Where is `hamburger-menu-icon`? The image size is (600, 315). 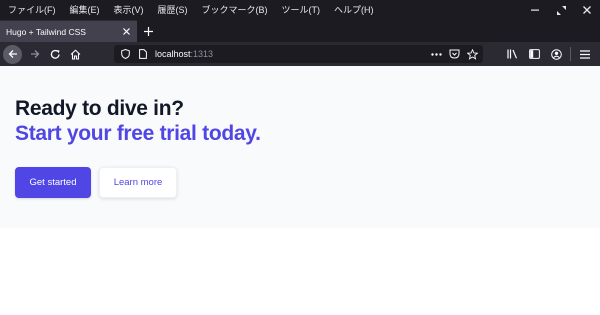
hamburger-menu-icon is located at coordinates (585, 54).